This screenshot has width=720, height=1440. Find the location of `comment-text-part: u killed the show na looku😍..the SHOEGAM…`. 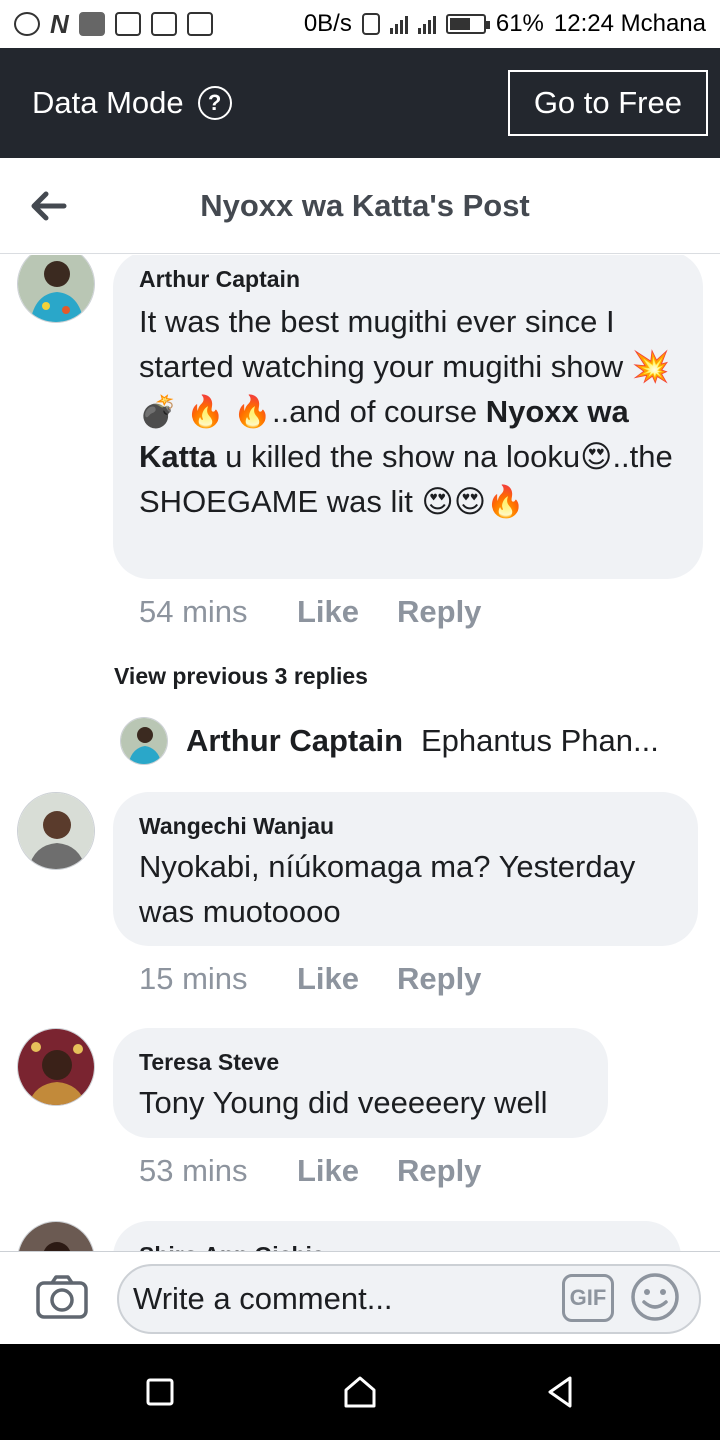

comment-text-part: u killed the show na looku😍..the SHOEGAM… is located at coordinates (406, 479).